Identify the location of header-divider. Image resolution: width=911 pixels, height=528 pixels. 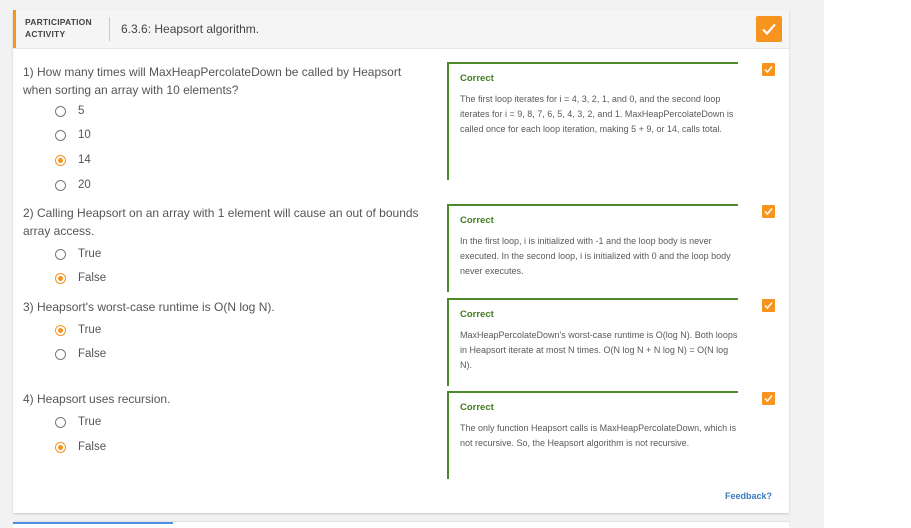
(109, 29).